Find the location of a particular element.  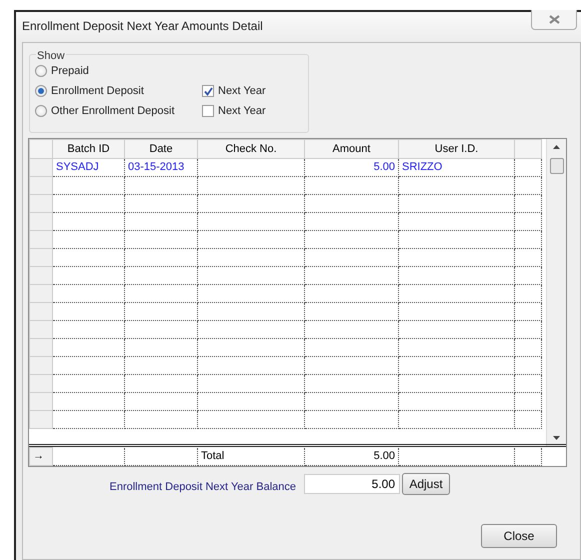

radio-option: Other Enrollment Deposit is located at coordinates (104, 111).